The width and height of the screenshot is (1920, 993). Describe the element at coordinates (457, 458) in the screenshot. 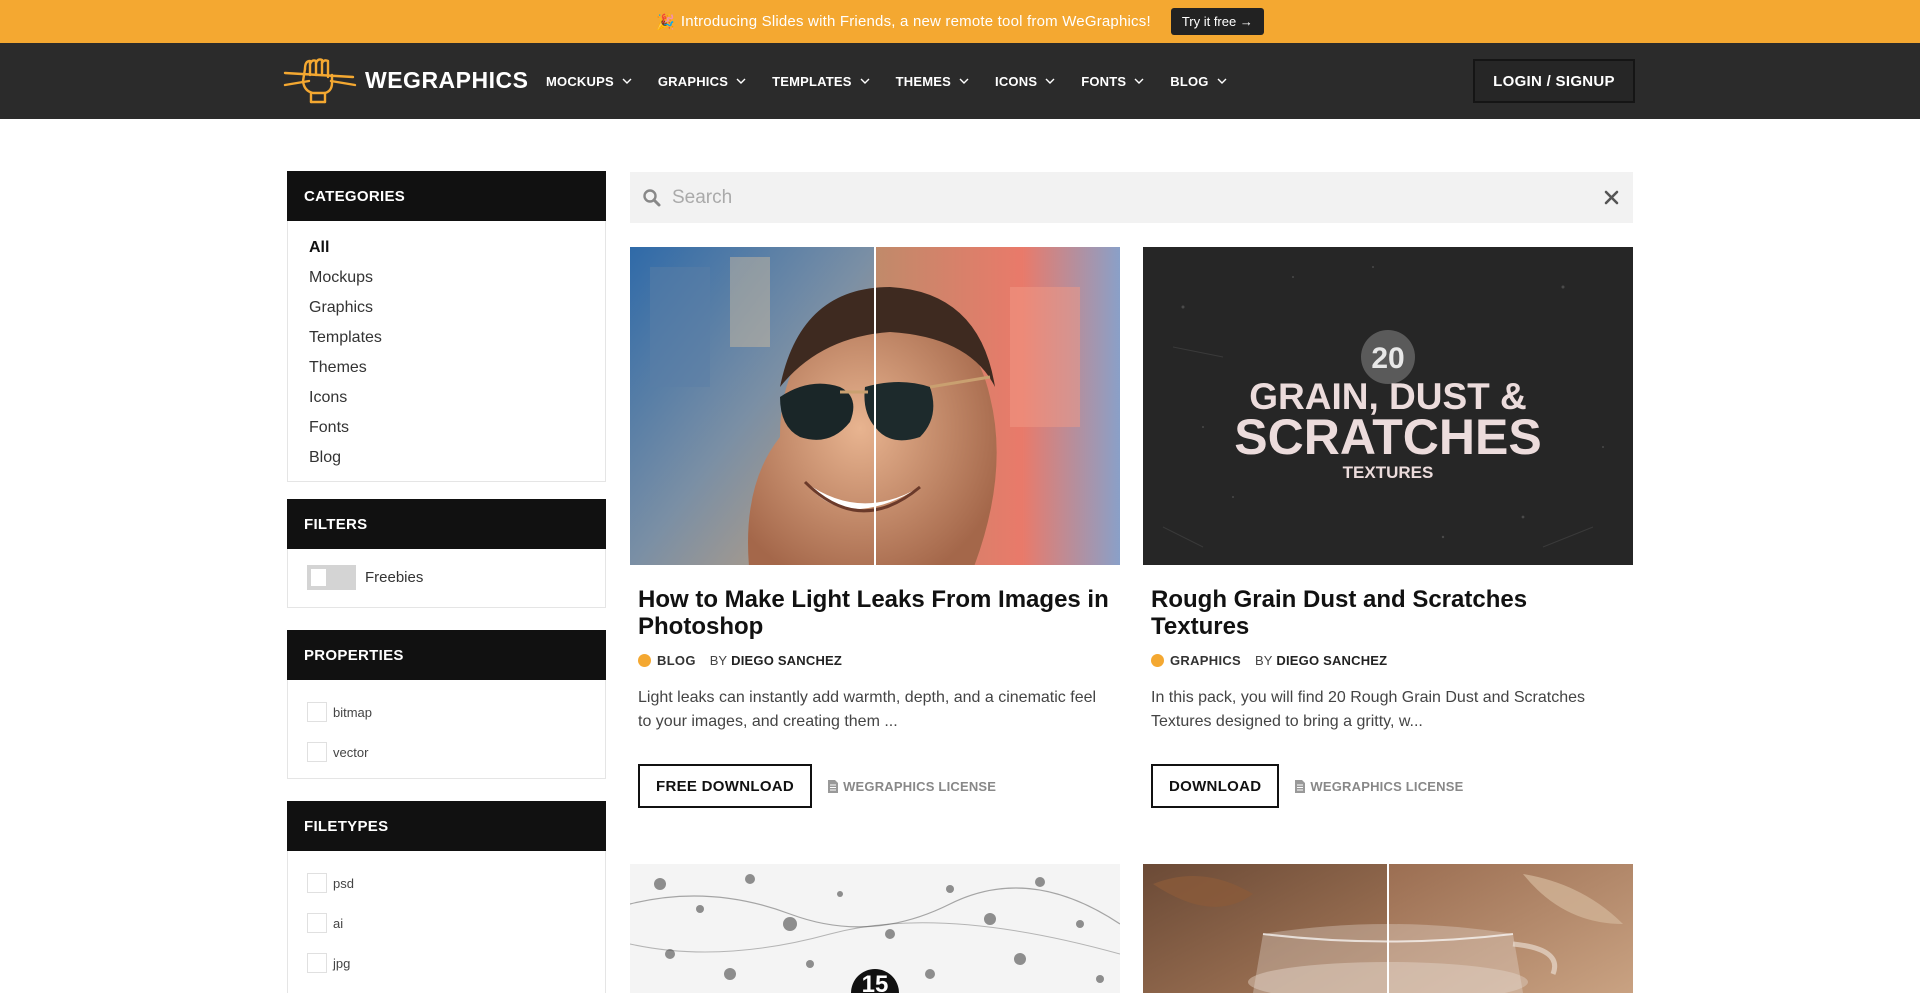

I see `category-blog: Blog` at that location.